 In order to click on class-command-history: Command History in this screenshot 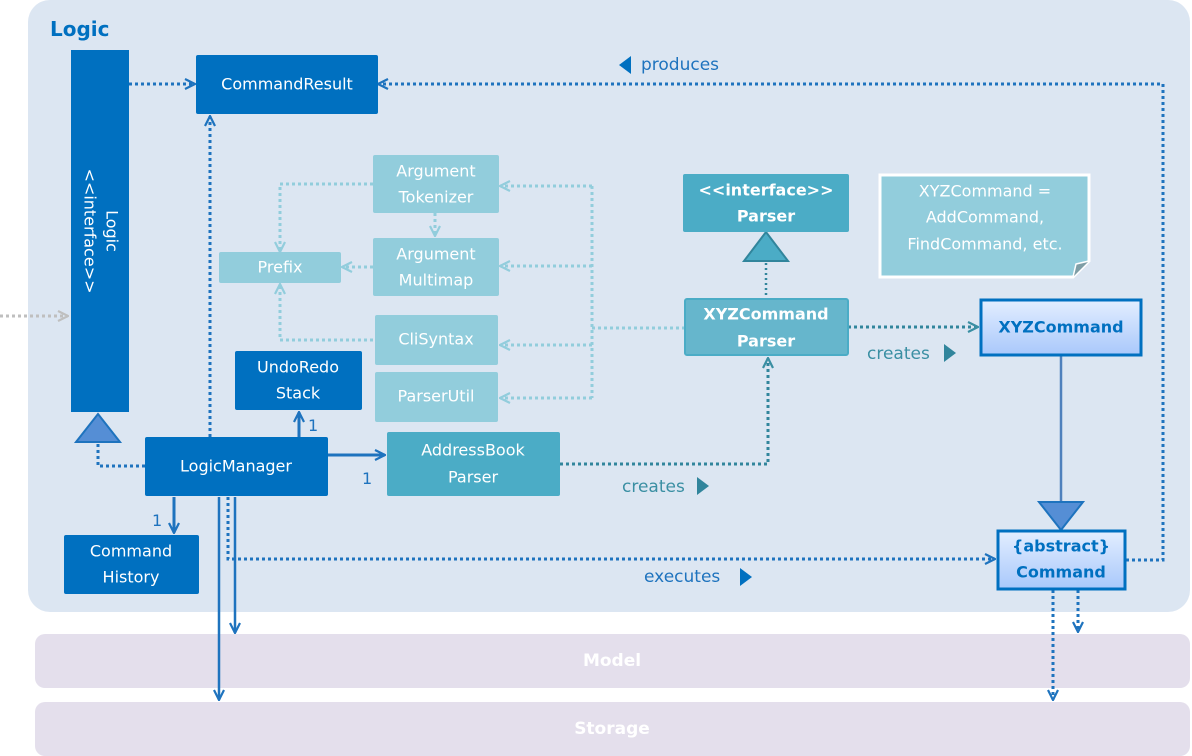, I will do `click(131, 564)`.